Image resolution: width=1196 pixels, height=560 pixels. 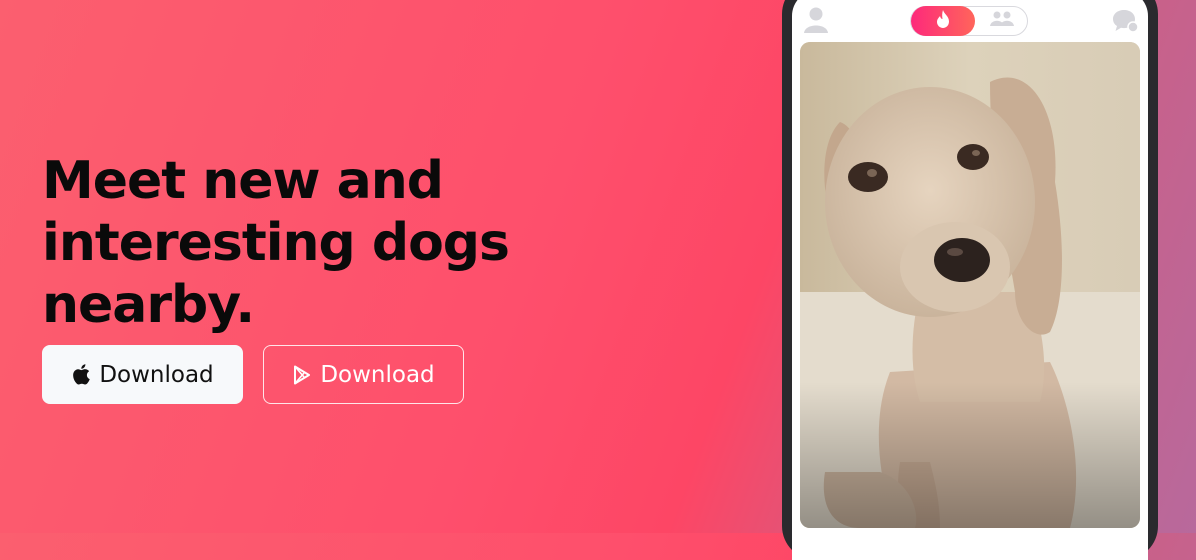 I want to click on group-icon, so click(x=1002, y=21).